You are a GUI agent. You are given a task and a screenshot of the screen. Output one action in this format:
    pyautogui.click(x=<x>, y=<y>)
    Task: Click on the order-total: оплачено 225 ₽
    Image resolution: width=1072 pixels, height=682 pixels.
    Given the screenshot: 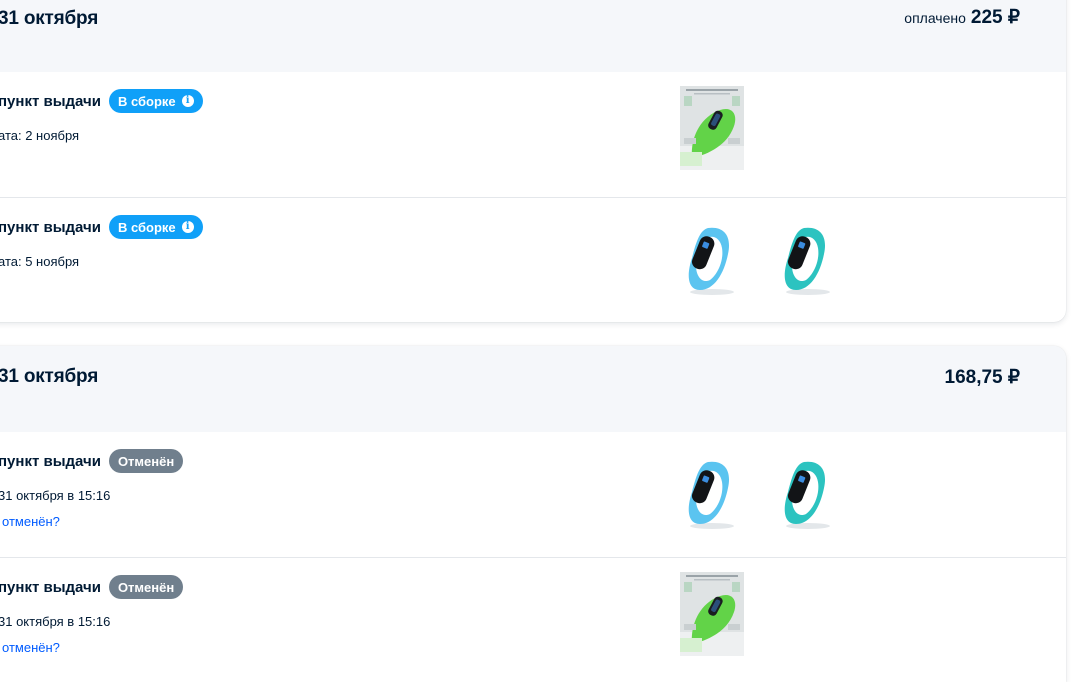 What is the action you would take?
    pyautogui.click(x=962, y=17)
    